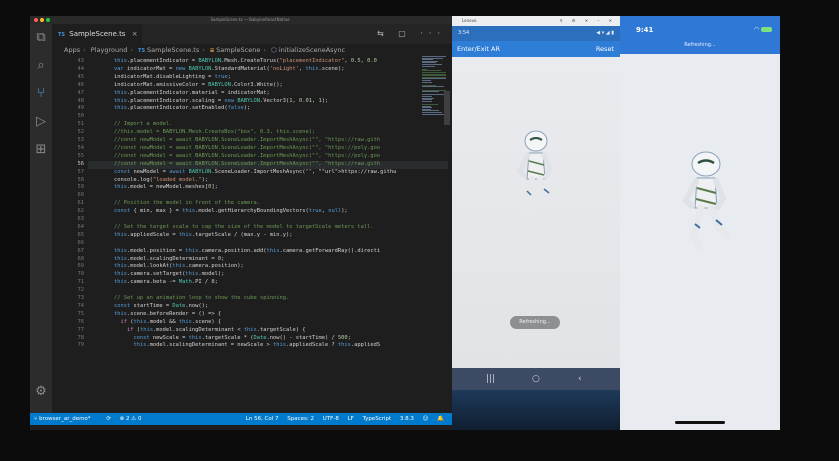 This screenshot has width=839, height=461. What do you see at coordinates (81, 250) in the screenshot?
I see `line-number: 67` at bounding box center [81, 250].